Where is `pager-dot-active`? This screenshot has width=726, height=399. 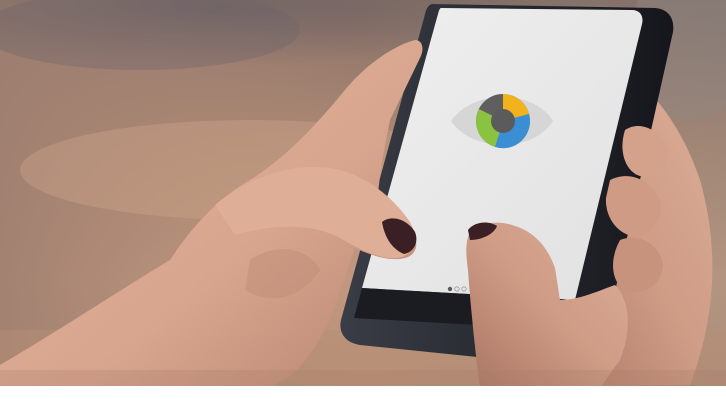 pager-dot-active is located at coordinates (450, 289).